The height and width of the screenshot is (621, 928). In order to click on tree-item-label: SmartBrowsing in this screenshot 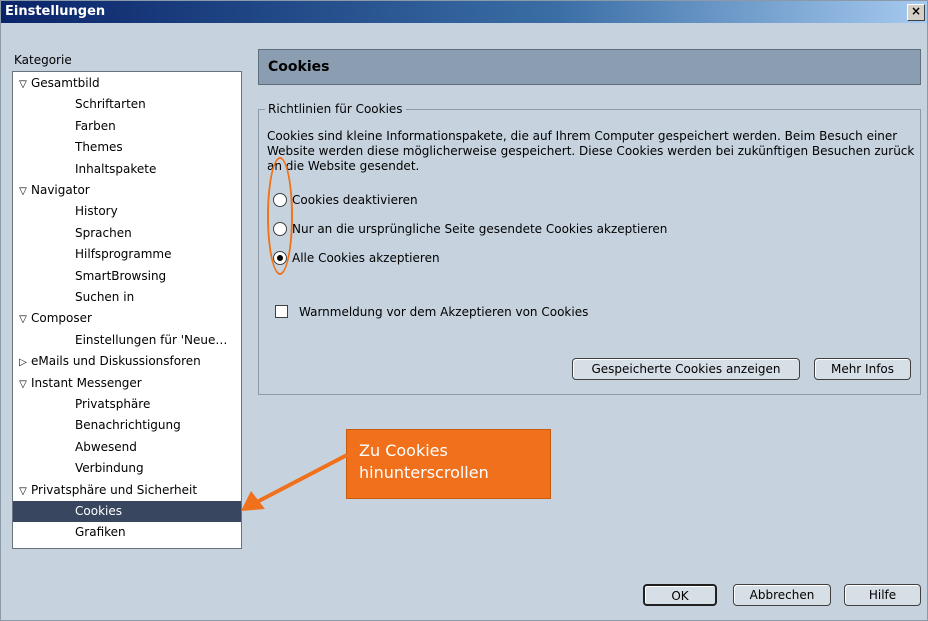, I will do `click(121, 275)`.